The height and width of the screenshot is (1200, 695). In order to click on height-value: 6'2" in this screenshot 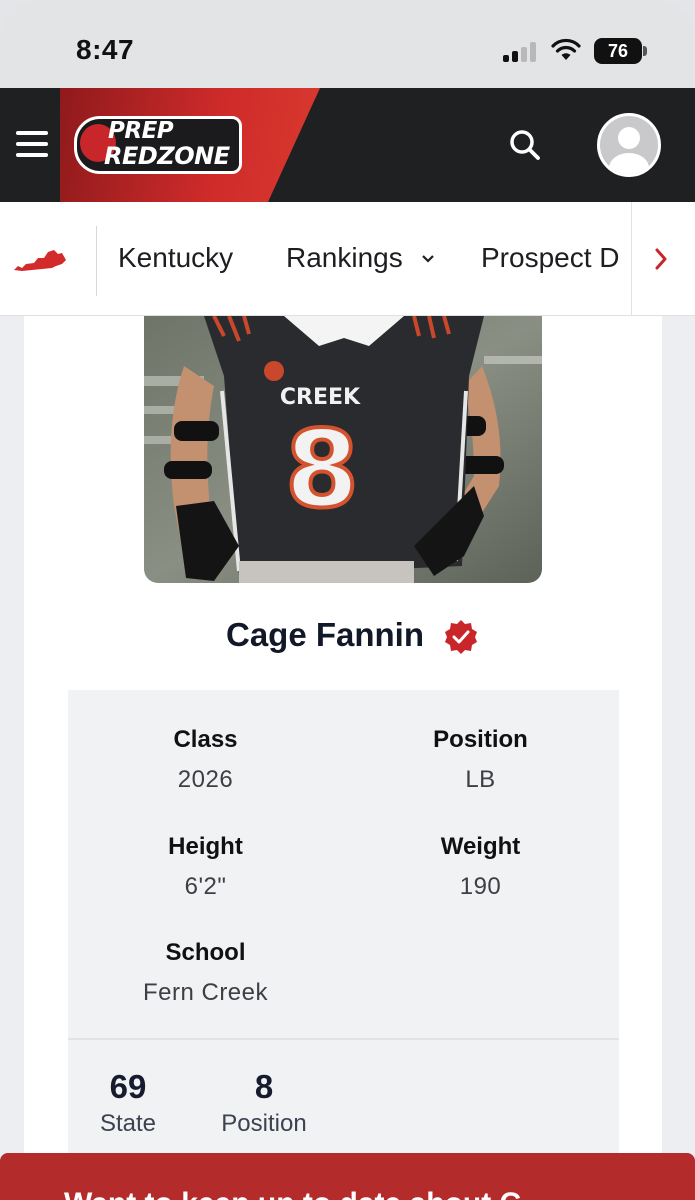, I will do `click(205, 886)`.